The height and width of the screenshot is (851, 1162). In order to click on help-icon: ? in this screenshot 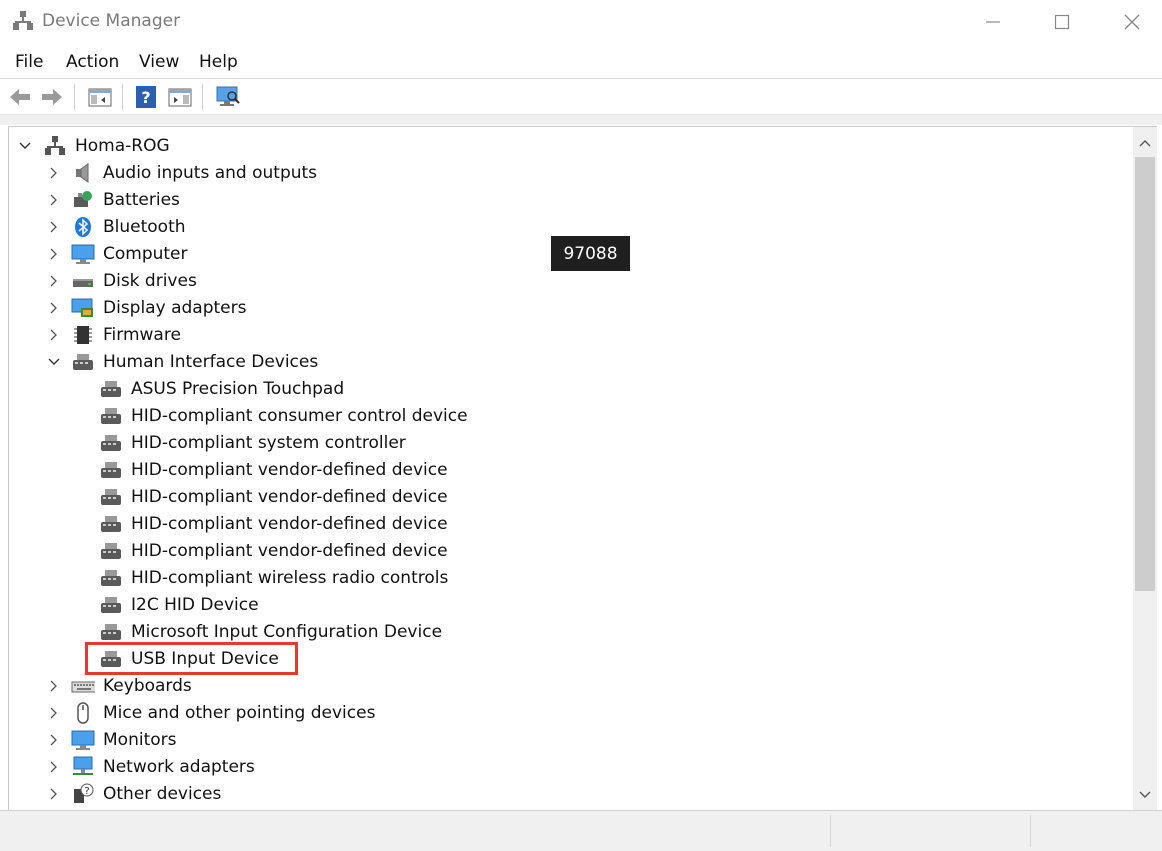, I will do `click(146, 97)`.